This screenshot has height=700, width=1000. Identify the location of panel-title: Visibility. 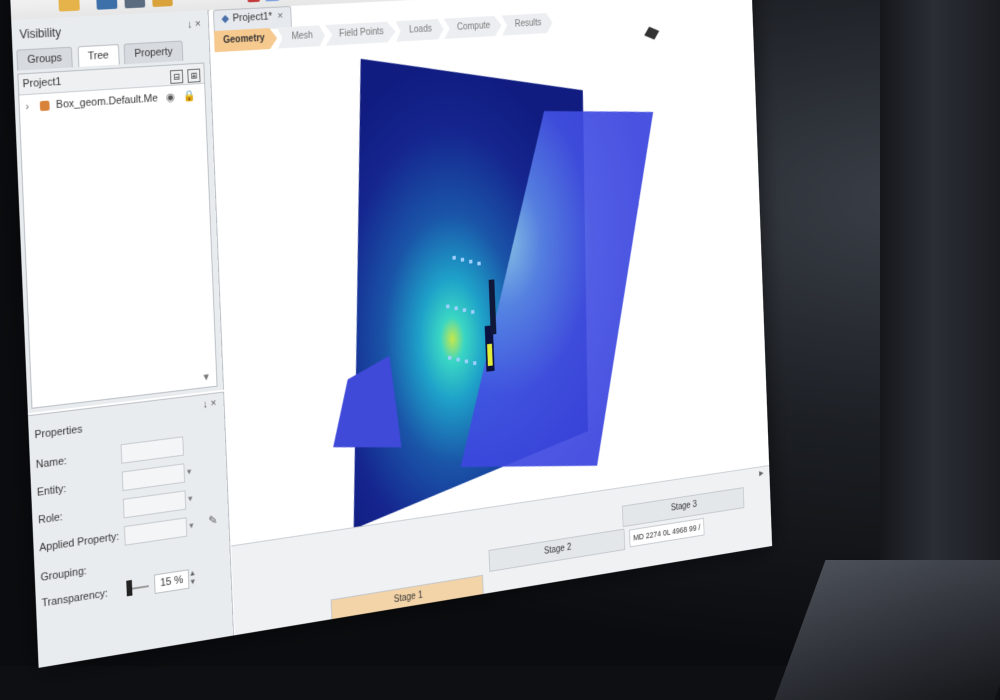
(40, 33).